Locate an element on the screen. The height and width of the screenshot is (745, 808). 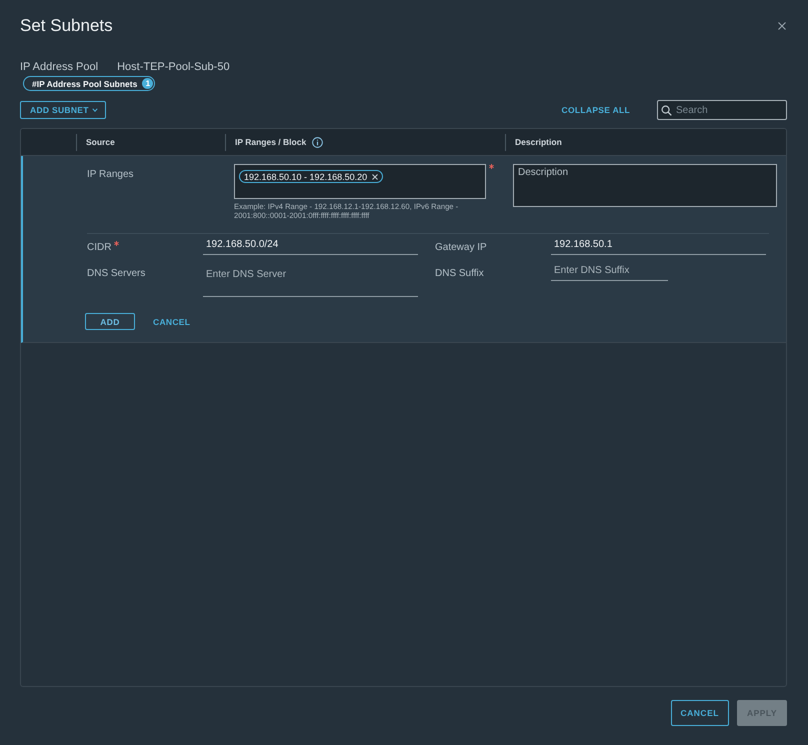
close-button is located at coordinates (782, 26).